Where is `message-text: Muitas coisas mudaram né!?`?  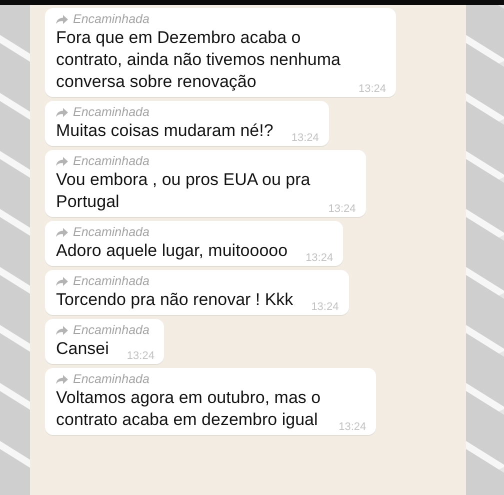 message-text: Muitas coisas mudaram né!? is located at coordinates (165, 131).